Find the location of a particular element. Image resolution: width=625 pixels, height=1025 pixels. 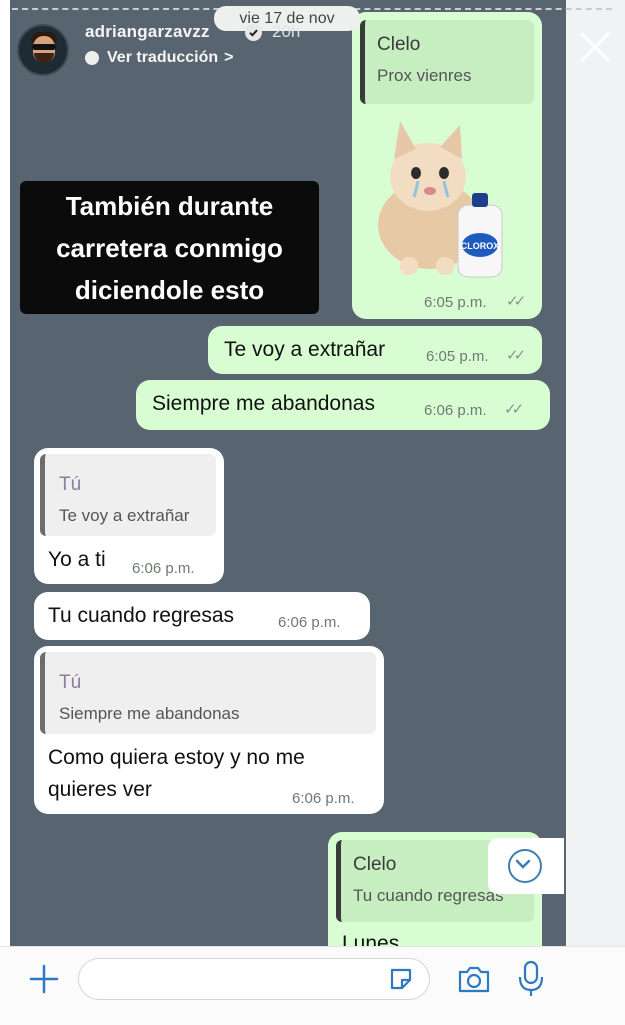

translate-icon is located at coordinates (92, 57).